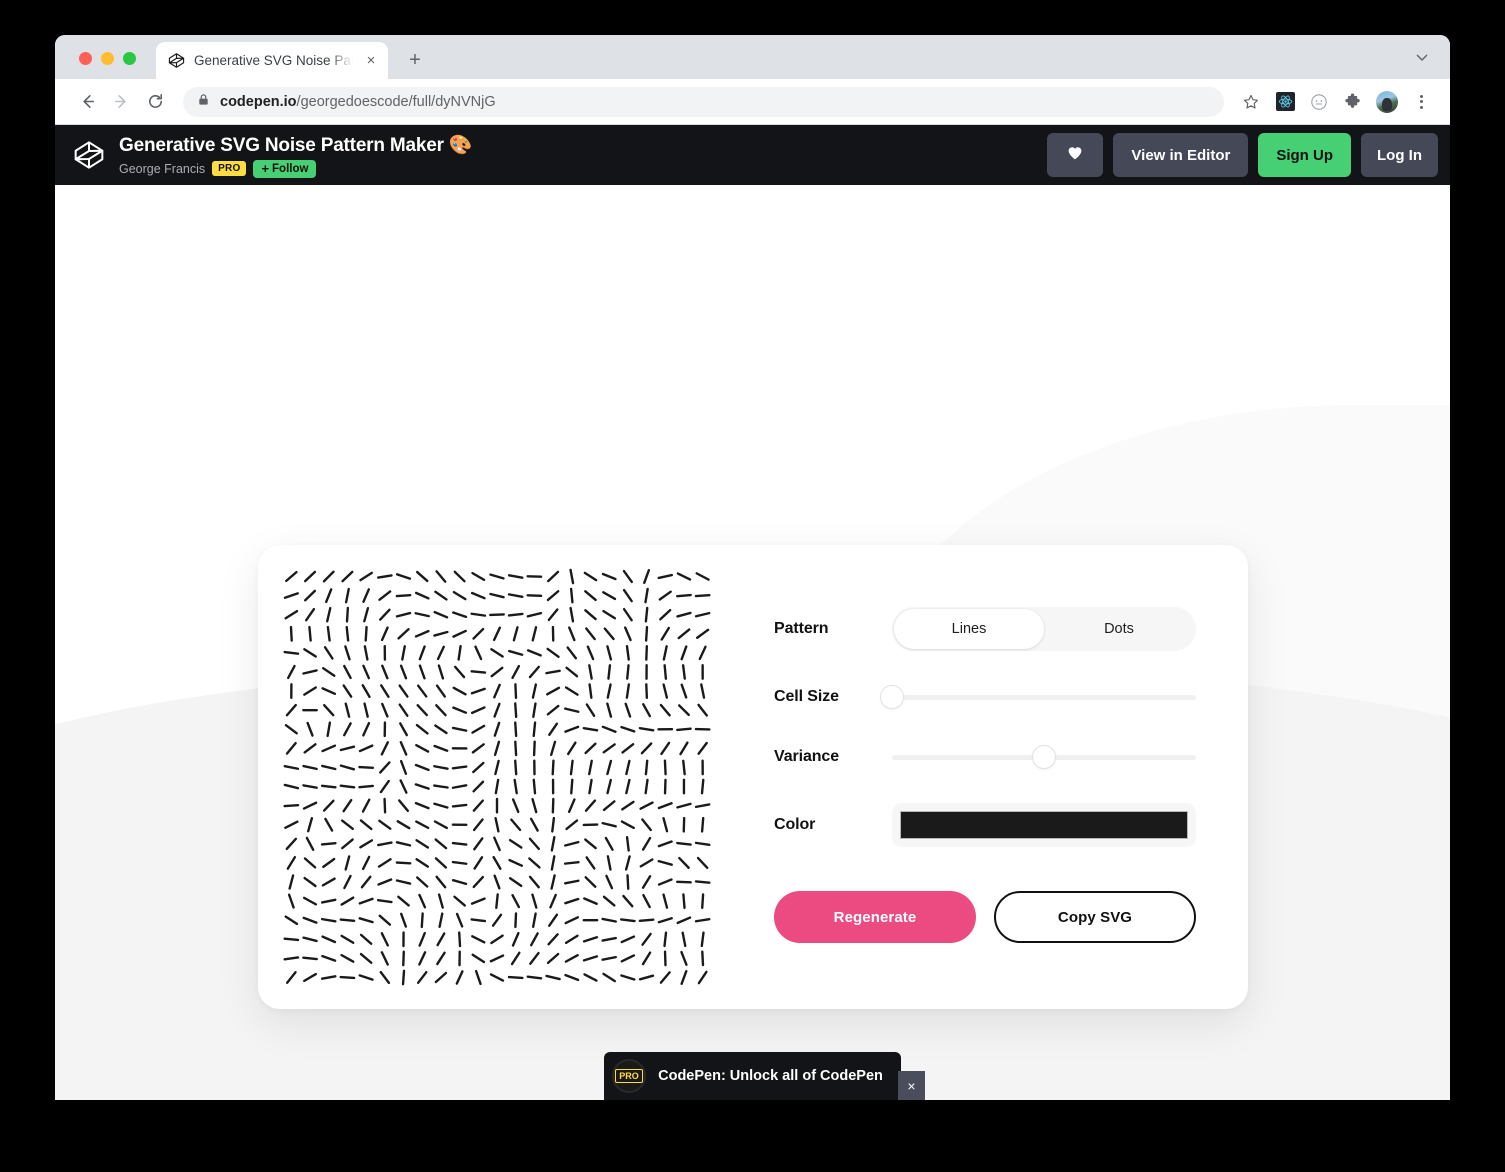 The width and height of the screenshot is (1505, 1172). Describe the element at coordinates (176, 60) in the screenshot. I see `codepen-favicon-icon` at that location.